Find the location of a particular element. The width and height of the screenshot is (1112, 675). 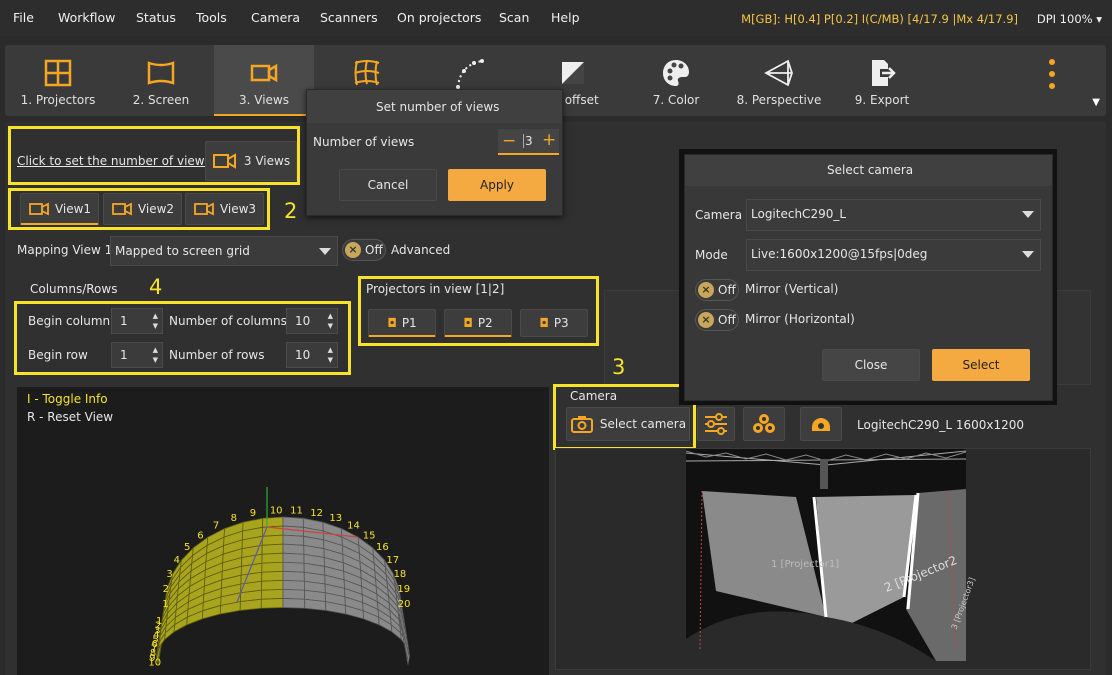

mode-dropdown: Live:1600x1200@15fps|0deg is located at coordinates (893, 255).